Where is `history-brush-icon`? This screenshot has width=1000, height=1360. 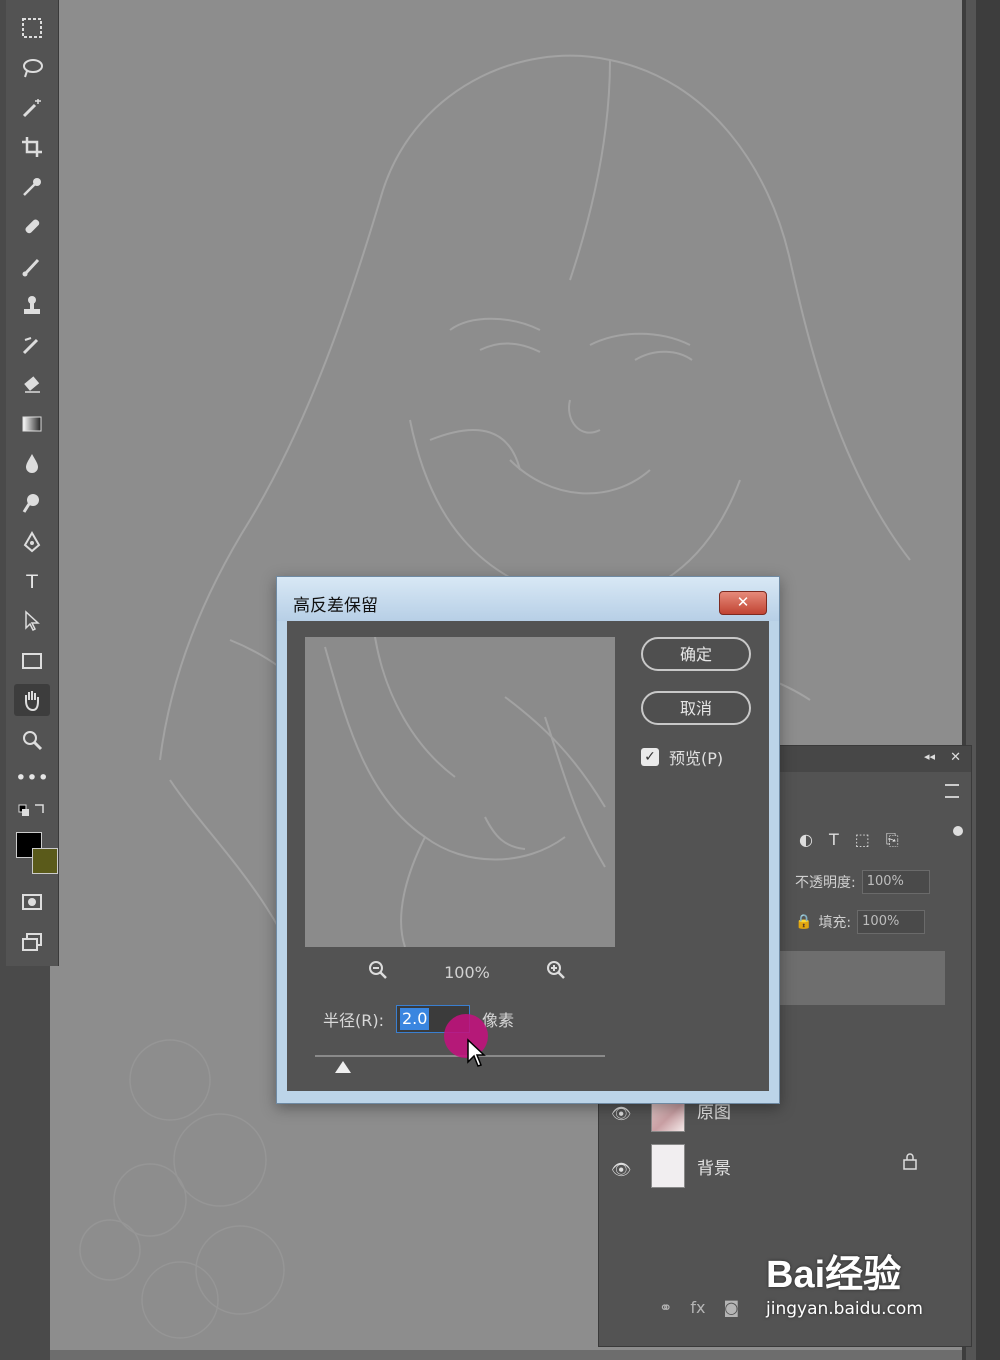
history-brush-icon is located at coordinates (32, 345).